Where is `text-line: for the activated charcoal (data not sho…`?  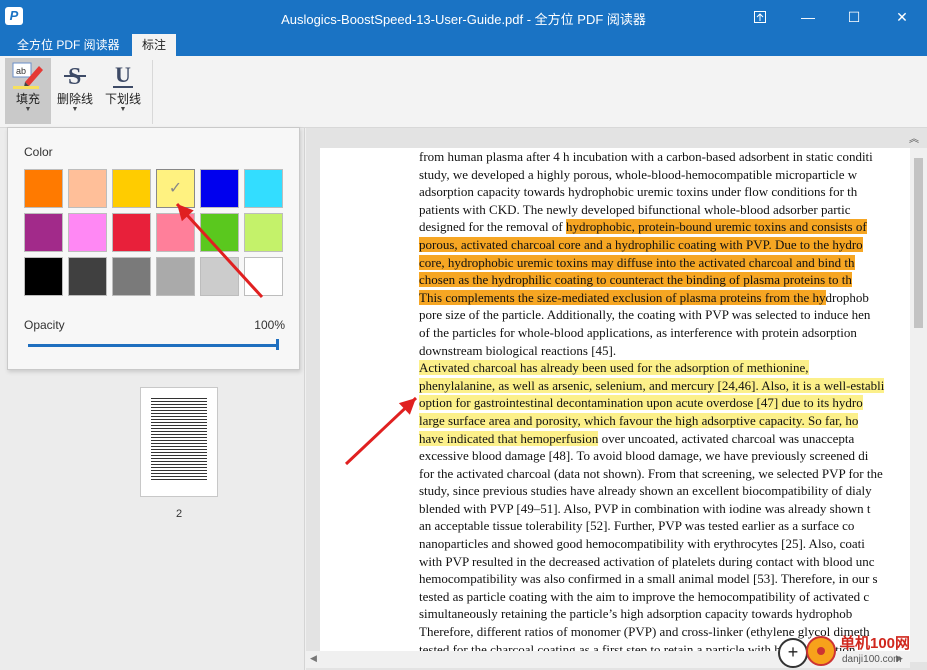 text-line: for the activated charcoal (data not sho… is located at coordinates (664, 474).